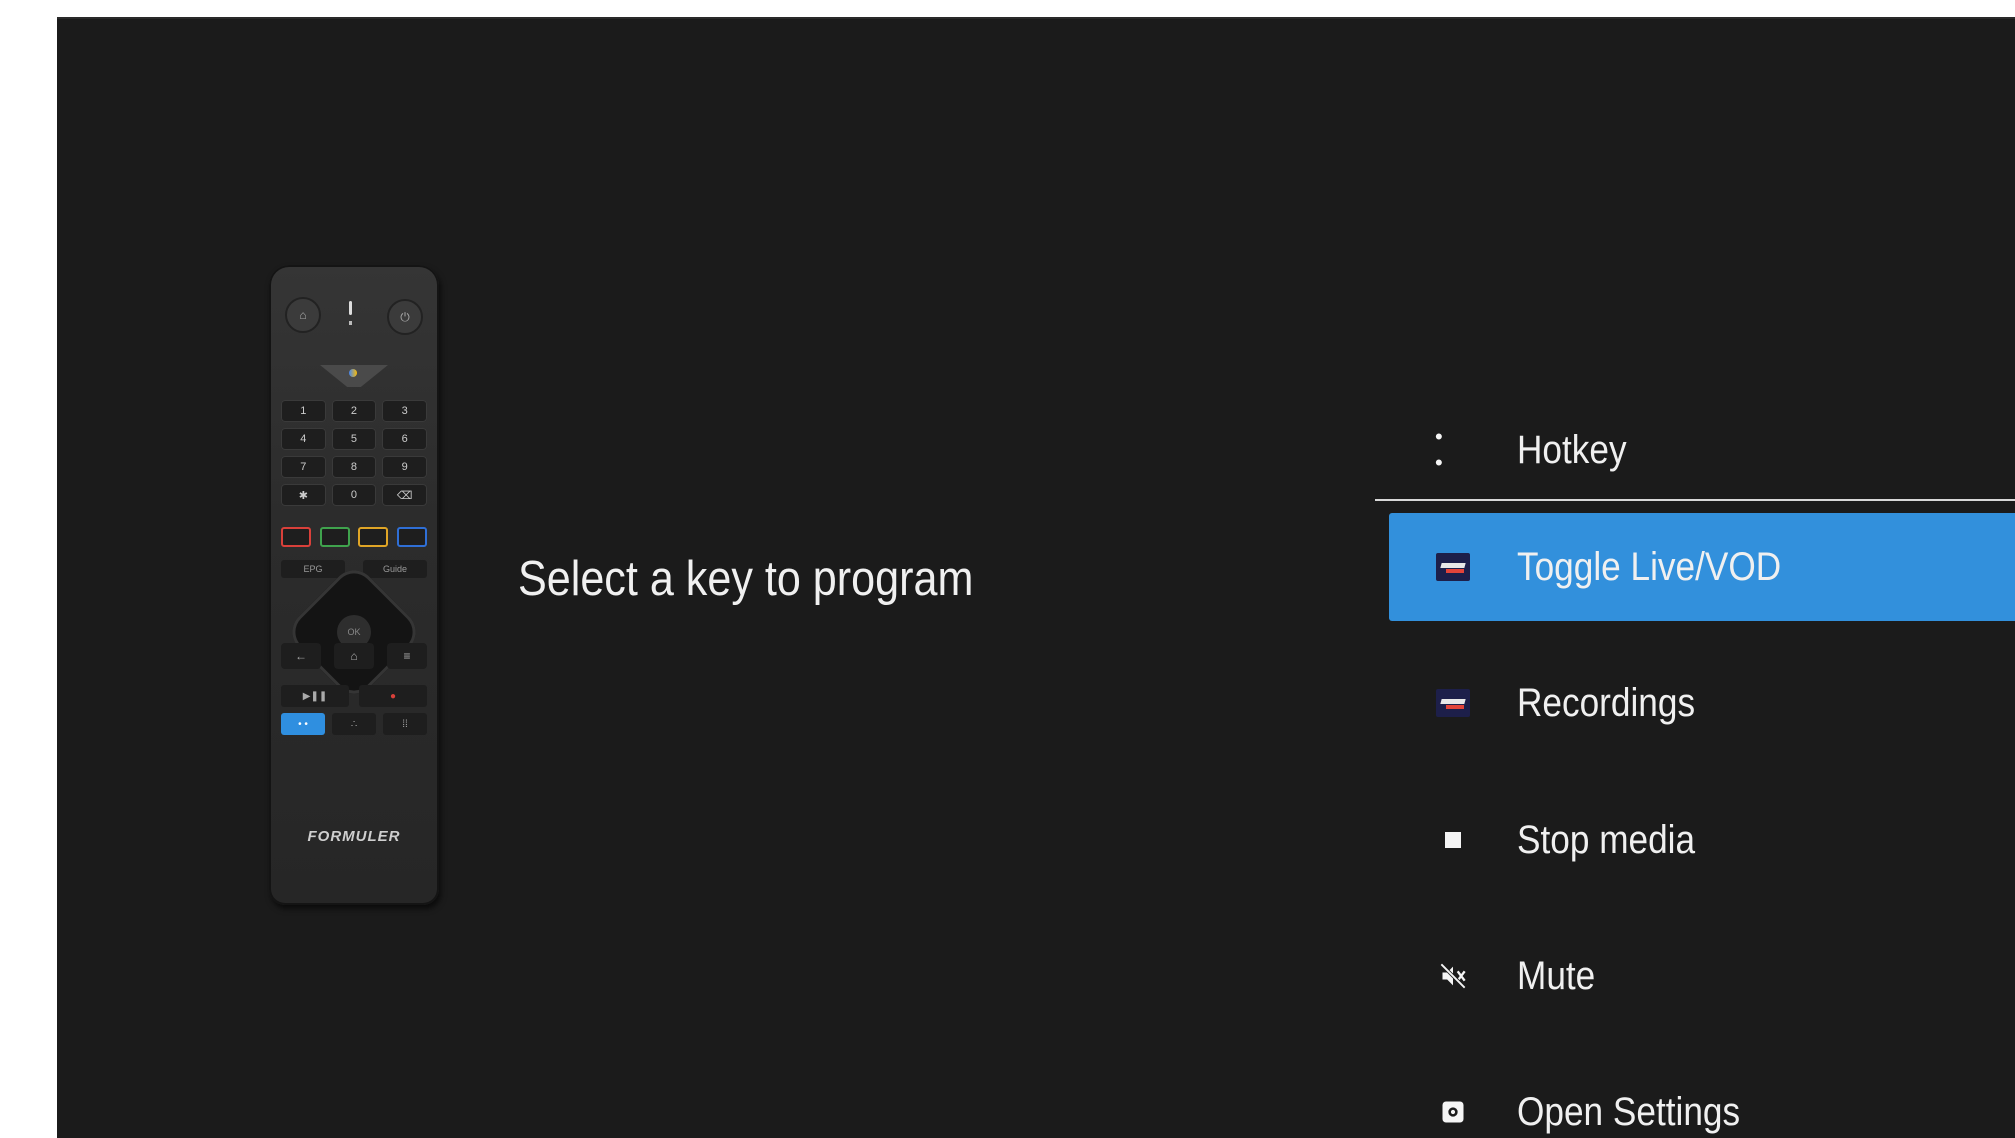 The image size is (2015, 1138). Describe the element at coordinates (354, 467) in the screenshot. I see `remote-key: 8` at that location.